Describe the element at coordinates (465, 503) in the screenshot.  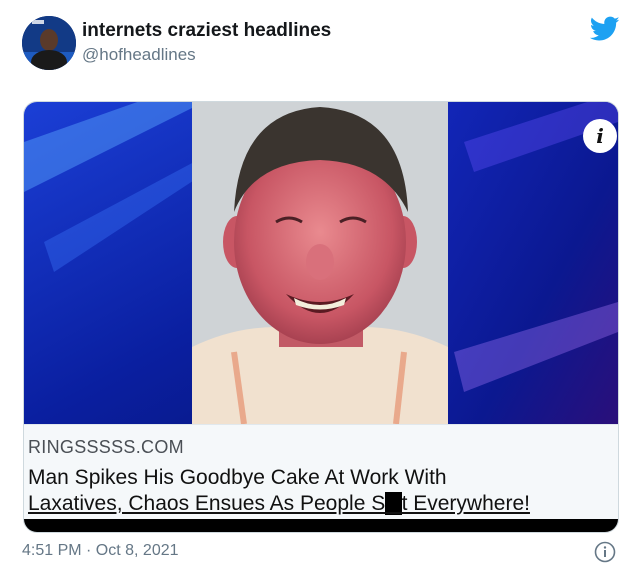
I see `card-title-line-2-end: t Everywhere!` at that location.